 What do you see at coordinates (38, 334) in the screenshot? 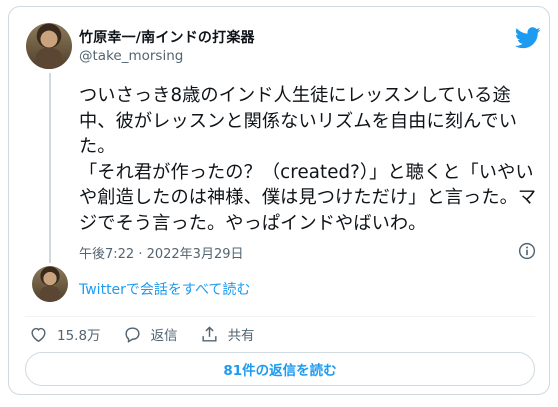
I see `heart-icon` at bounding box center [38, 334].